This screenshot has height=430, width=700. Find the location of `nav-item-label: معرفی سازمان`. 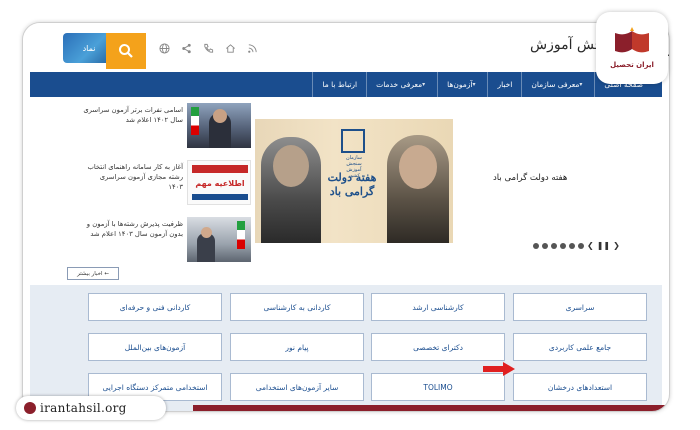

nav-item-label: معرفی سازمان is located at coordinates (555, 84).